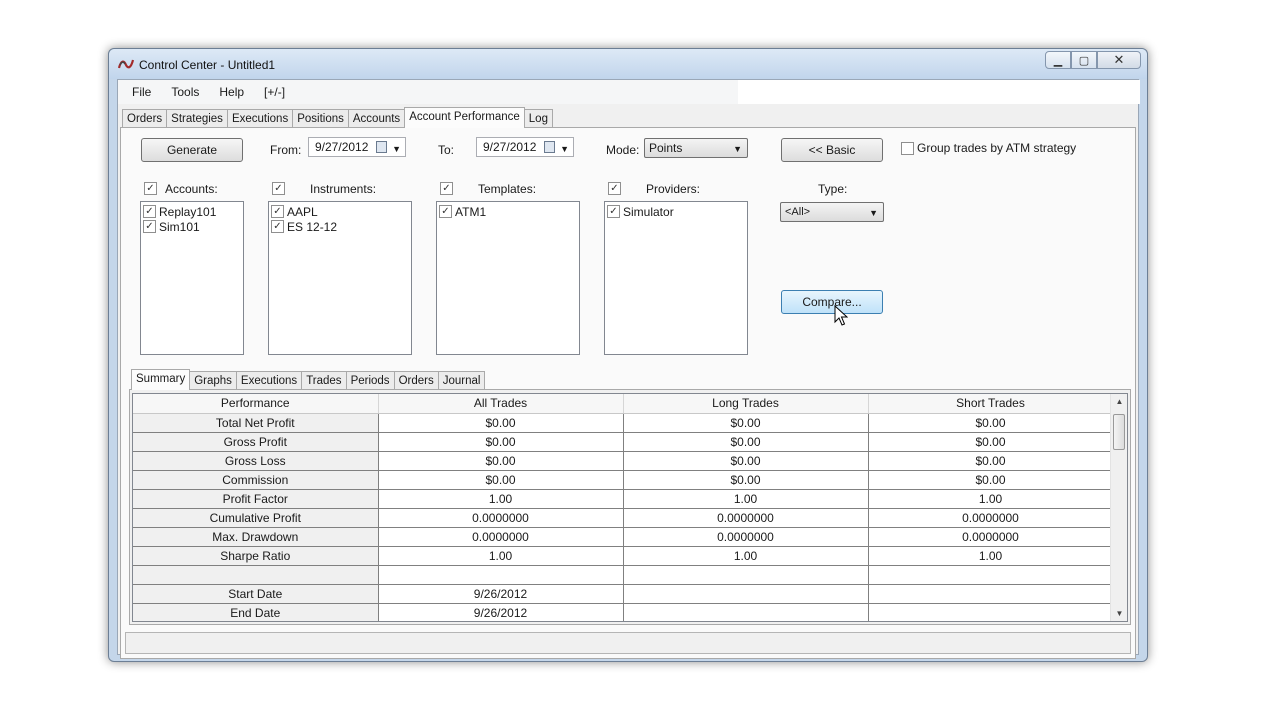 The image size is (1280, 720). I want to click on tab-log: Log, so click(538, 118).